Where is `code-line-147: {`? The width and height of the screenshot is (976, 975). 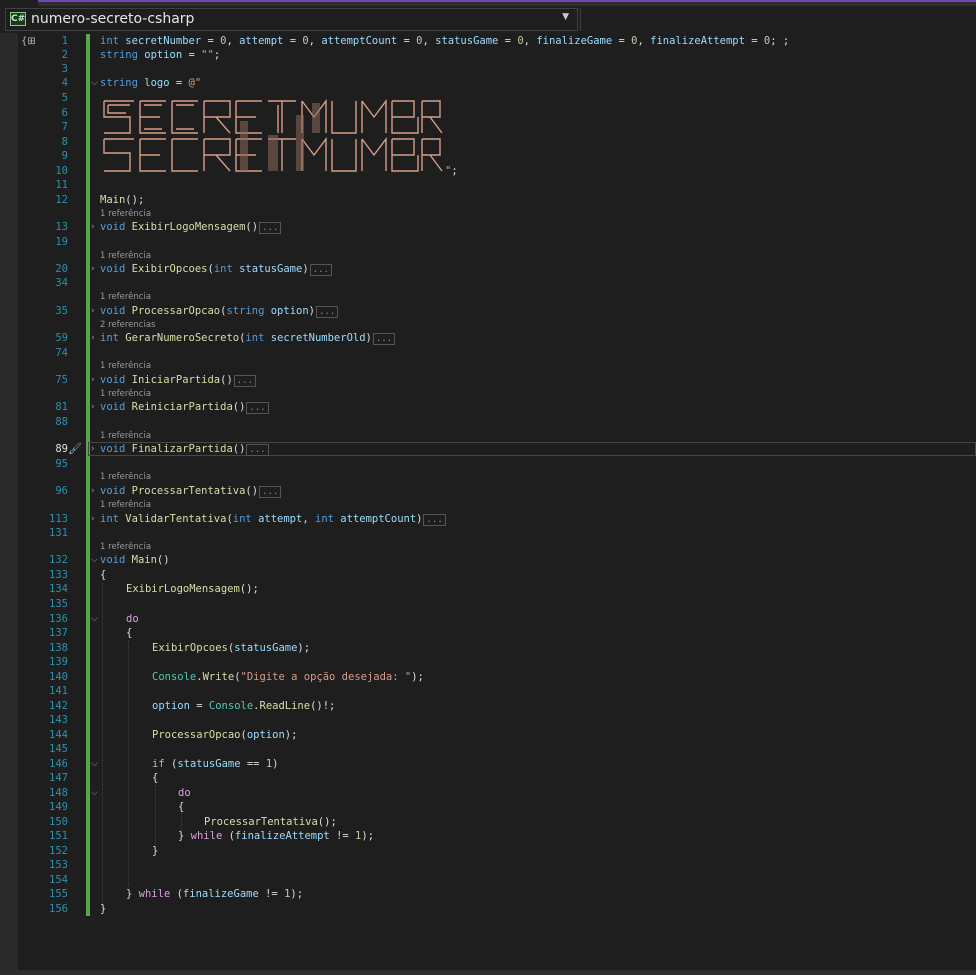 code-line-147: { is located at coordinates (155, 778).